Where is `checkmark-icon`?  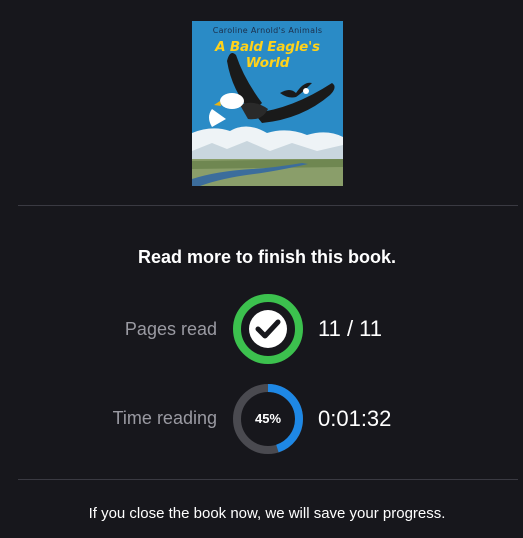
checkmark-icon is located at coordinates (268, 329).